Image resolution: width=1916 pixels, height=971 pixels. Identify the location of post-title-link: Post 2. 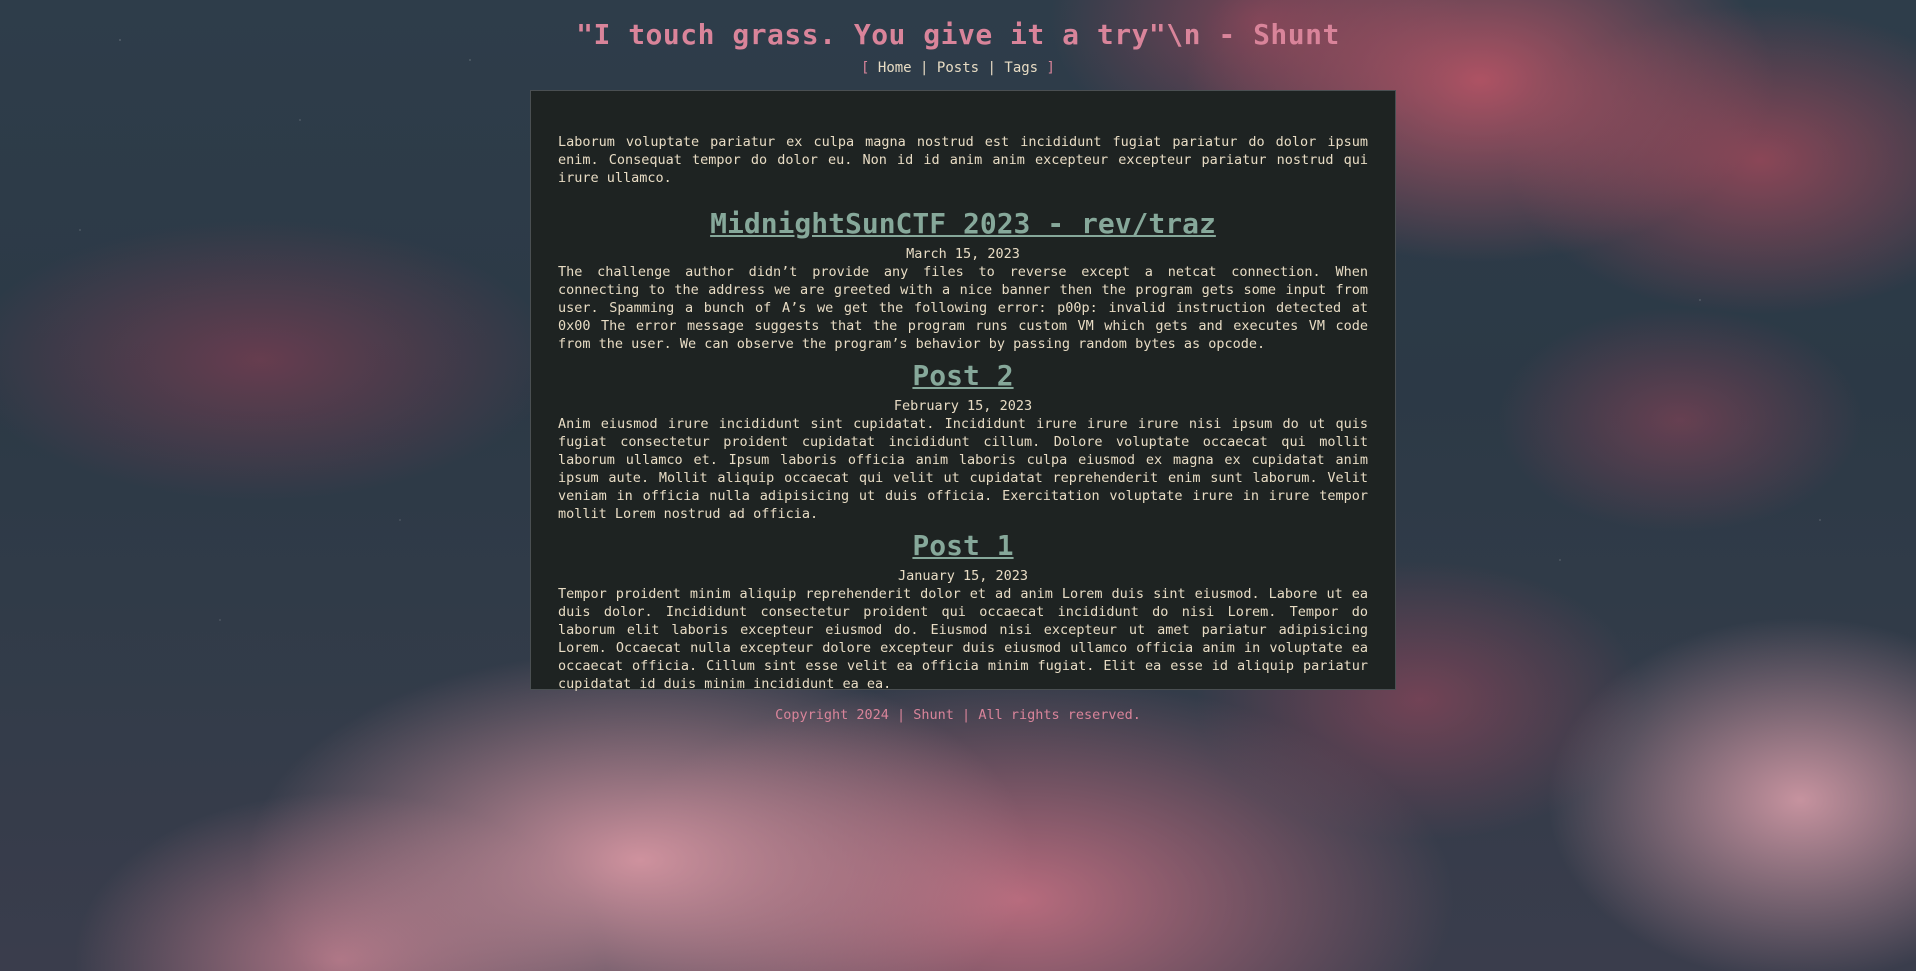
(963, 376).